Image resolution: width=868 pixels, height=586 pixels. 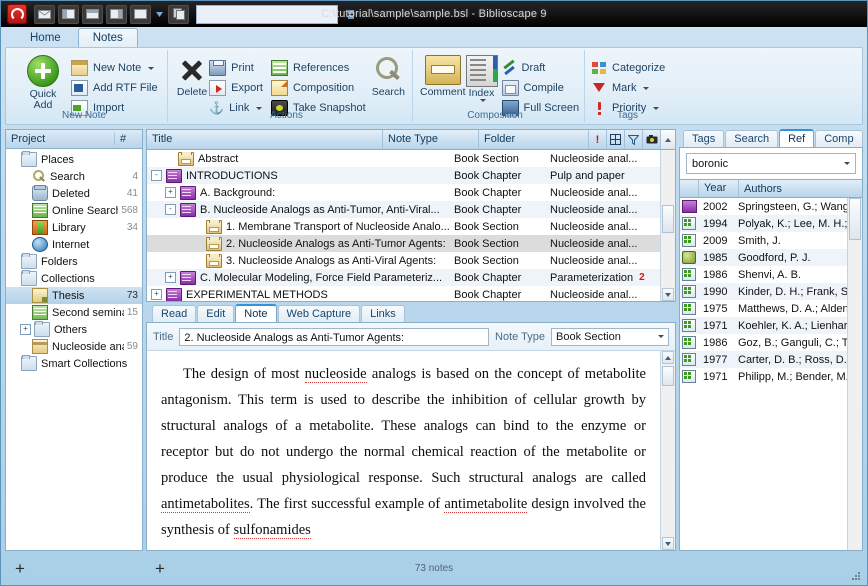 What do you see at coordinates (25, 329) in the screenshot?
I see `tree-expander: +` at bounding box center [25, 329].